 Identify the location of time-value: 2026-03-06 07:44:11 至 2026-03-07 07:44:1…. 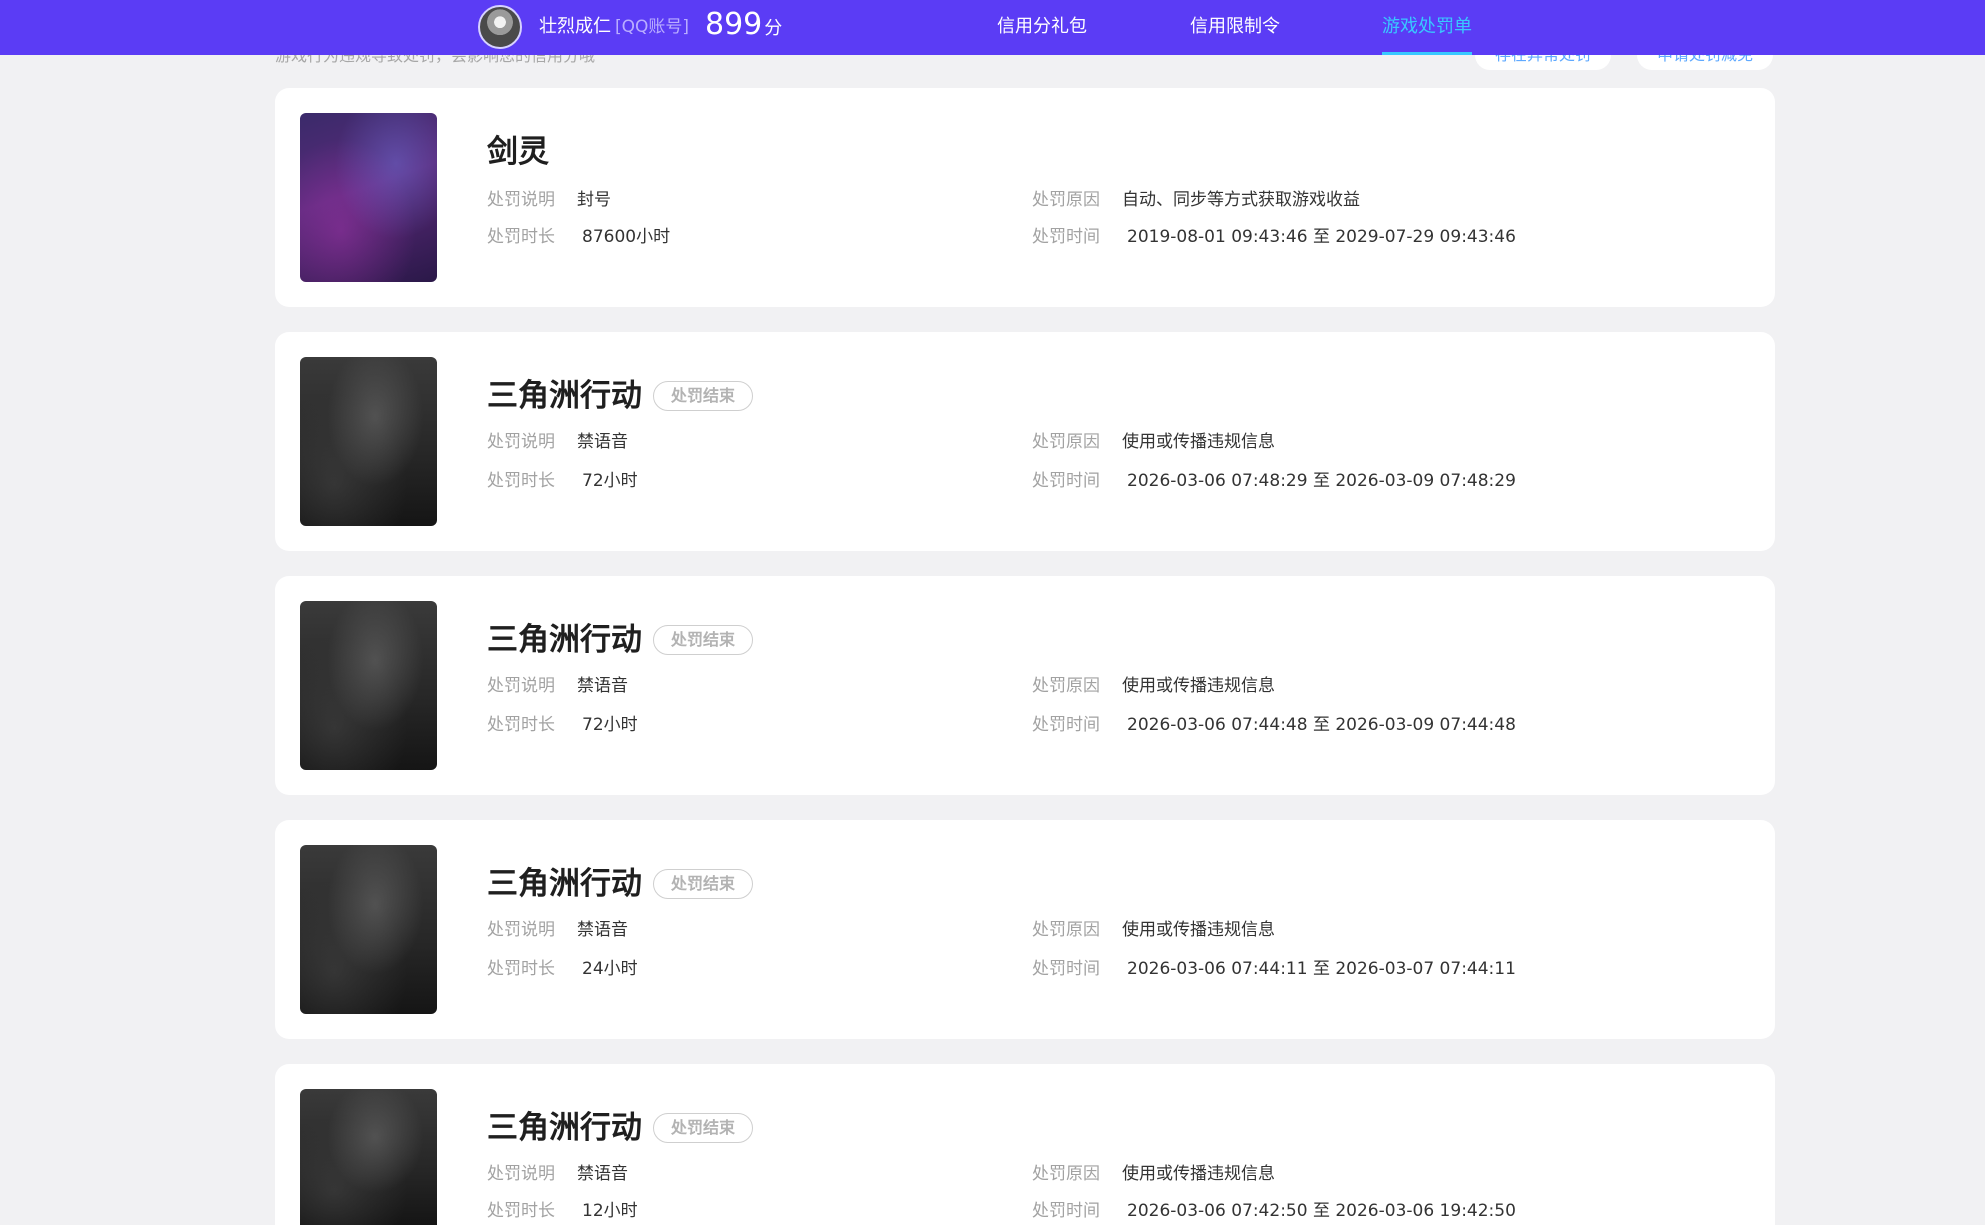
(1321, 969).